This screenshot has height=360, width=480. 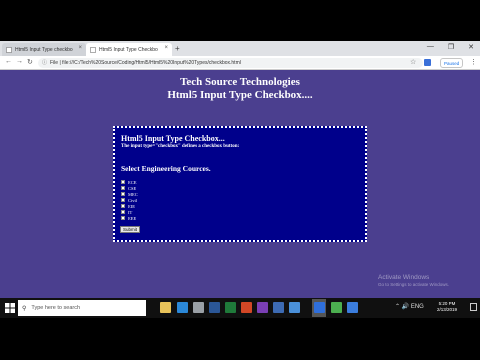 I want to click on select-heading: Select Engineering Cources., so click(x=166, y=168).